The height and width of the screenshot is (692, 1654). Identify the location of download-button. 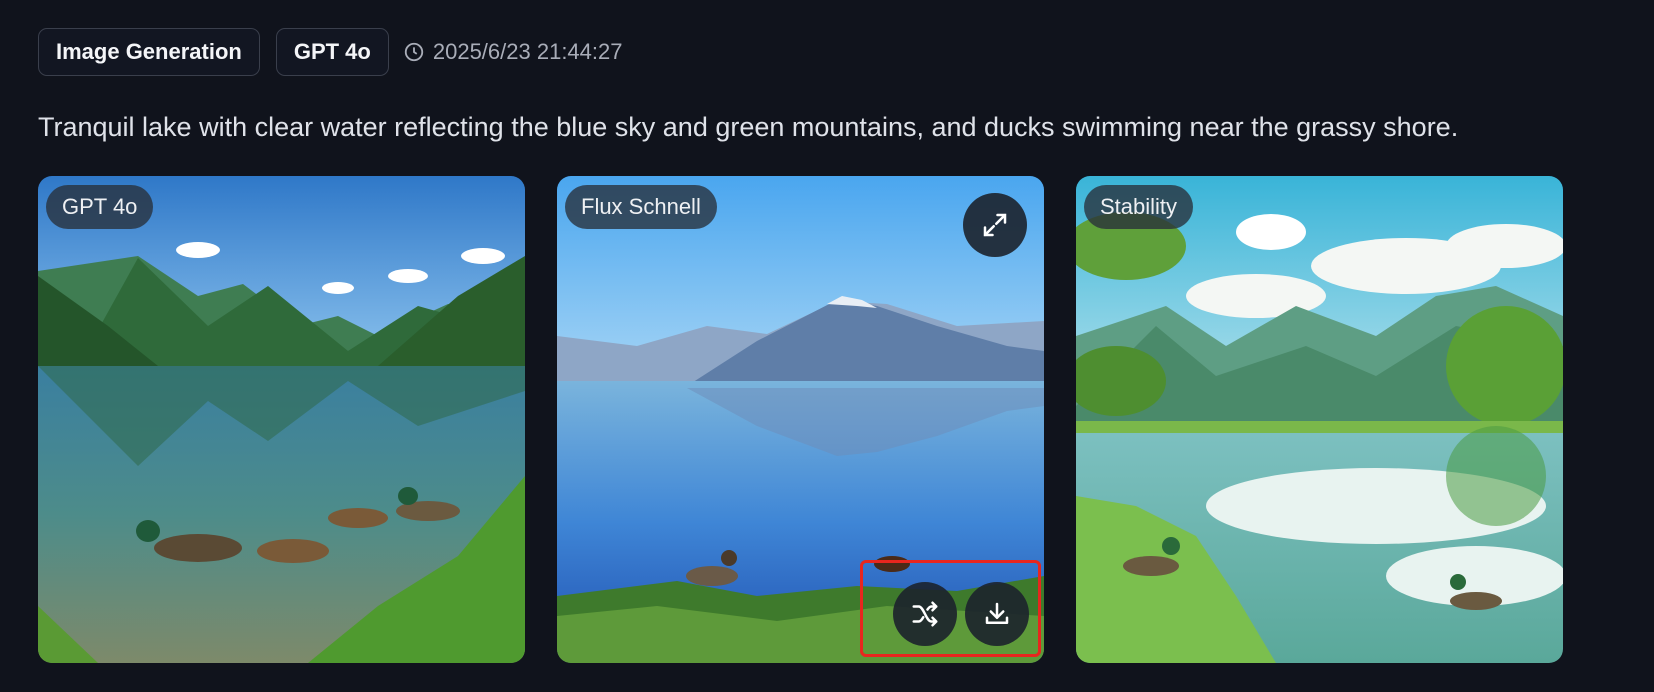
(997, 614).